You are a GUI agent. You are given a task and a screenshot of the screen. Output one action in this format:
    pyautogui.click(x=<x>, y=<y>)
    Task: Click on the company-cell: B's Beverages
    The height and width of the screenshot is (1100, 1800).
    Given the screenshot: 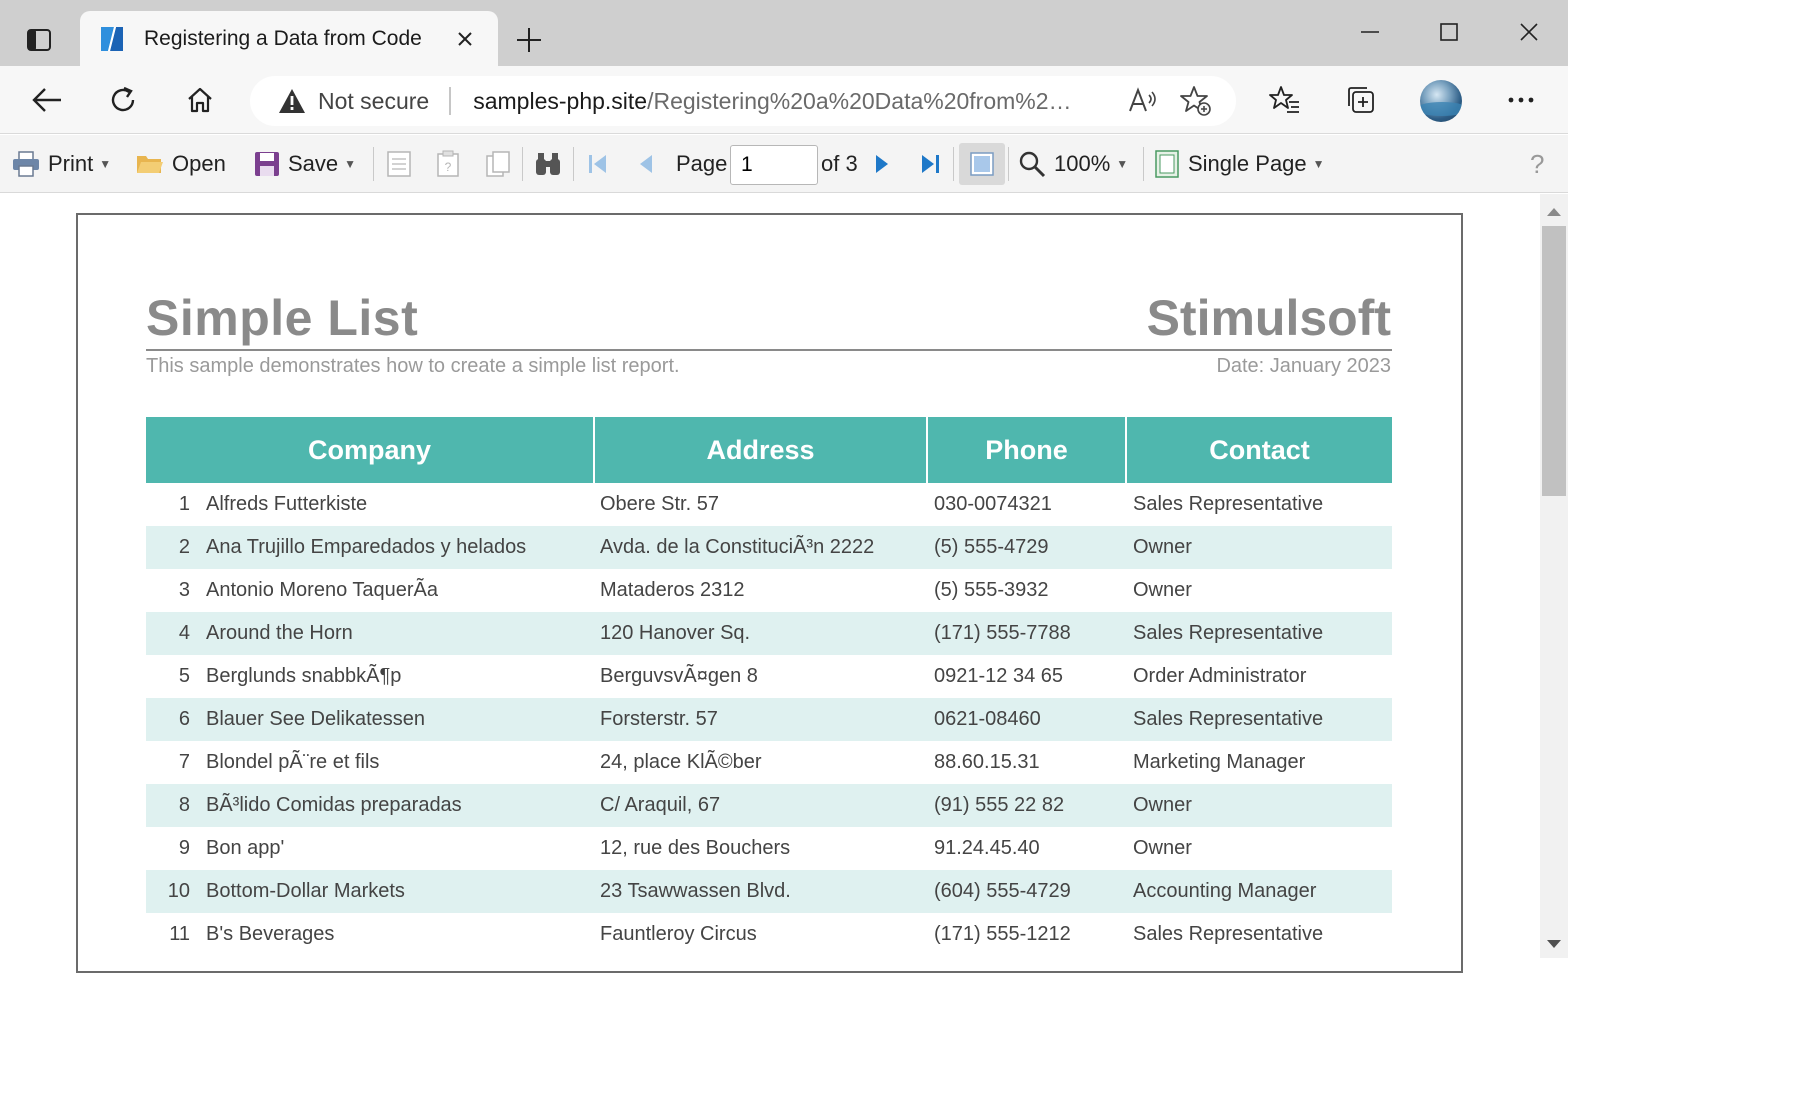 What is the action you would take?
    pyautogui.click(x=270, y=934)
    